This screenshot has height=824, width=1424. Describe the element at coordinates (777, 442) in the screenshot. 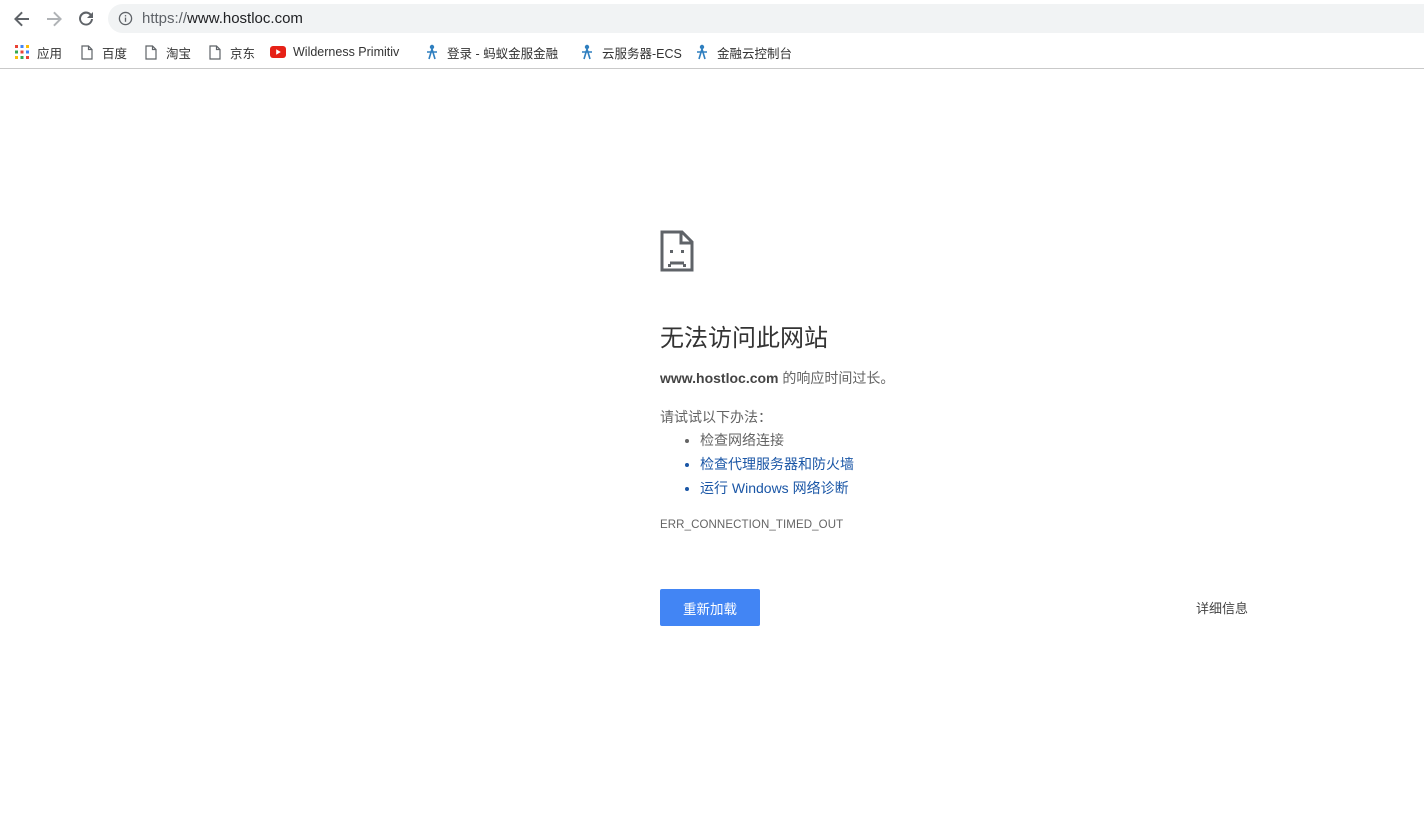

I see `suggestion-check-network: 检查网络连接` at that location.